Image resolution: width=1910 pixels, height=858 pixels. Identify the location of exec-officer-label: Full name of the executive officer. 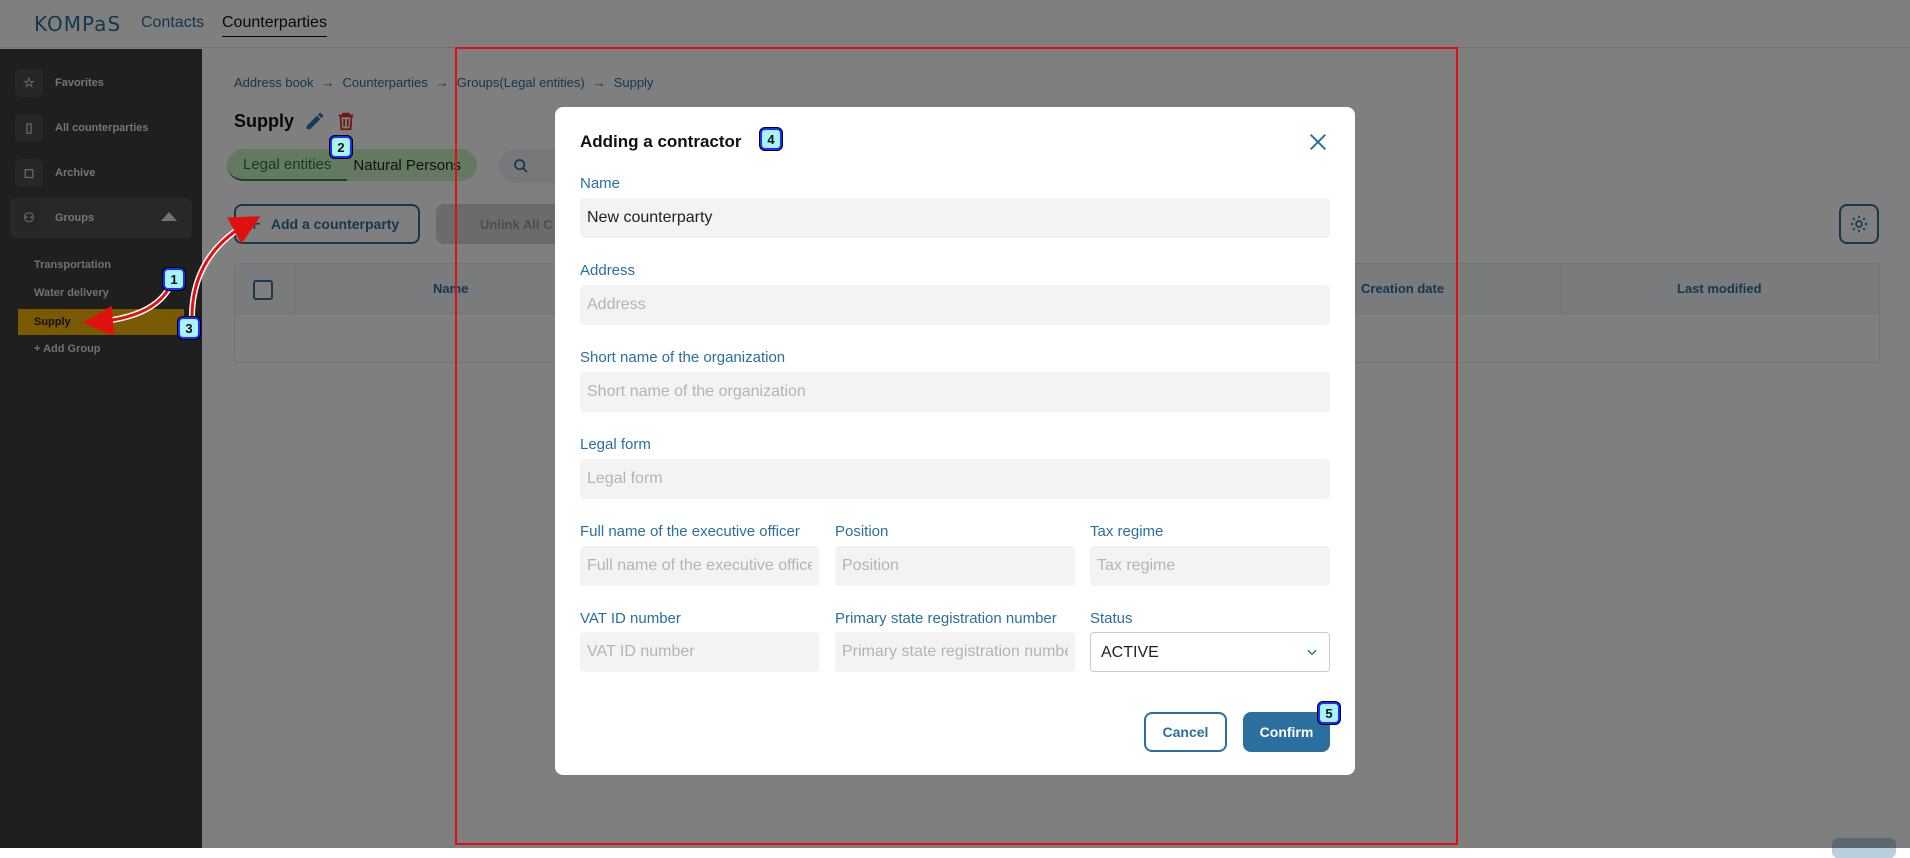
(690, 531).